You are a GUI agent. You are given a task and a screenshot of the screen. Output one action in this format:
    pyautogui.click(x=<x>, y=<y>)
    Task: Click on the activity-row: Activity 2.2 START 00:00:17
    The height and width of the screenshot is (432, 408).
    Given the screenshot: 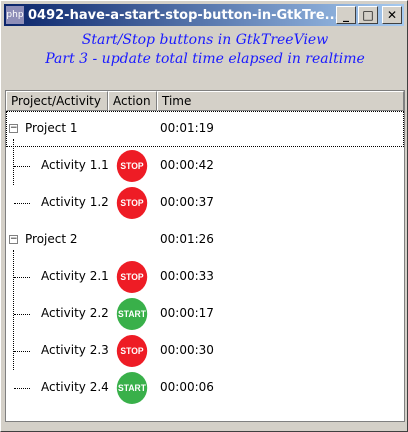 What is the action you would take?
    pyautogui.click(x=205, y=314)
    